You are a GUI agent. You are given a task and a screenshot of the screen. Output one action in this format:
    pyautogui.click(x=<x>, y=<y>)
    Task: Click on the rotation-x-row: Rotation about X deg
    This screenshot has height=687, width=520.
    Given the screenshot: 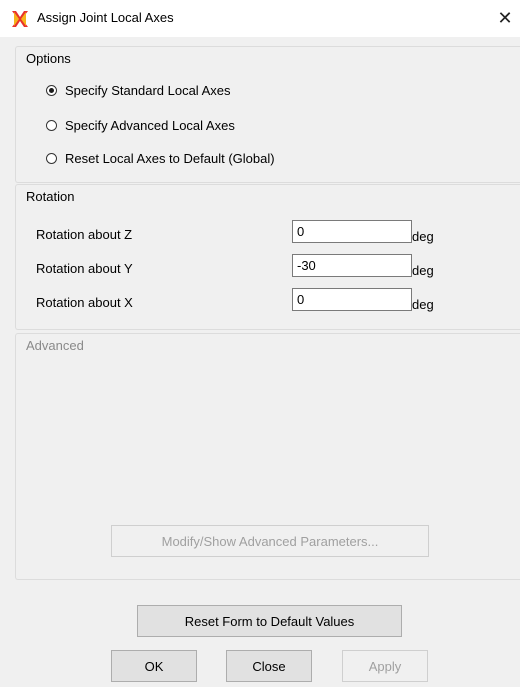 What is the action you would take?
    pyautogui.click(x=246, y=300)
    